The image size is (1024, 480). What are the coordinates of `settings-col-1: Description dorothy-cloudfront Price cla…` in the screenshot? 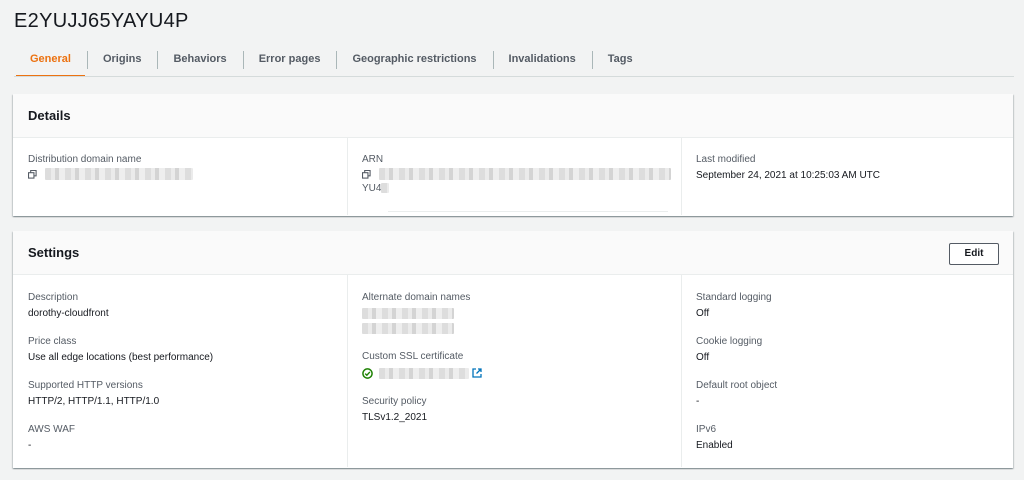 It's located at (185, 371).